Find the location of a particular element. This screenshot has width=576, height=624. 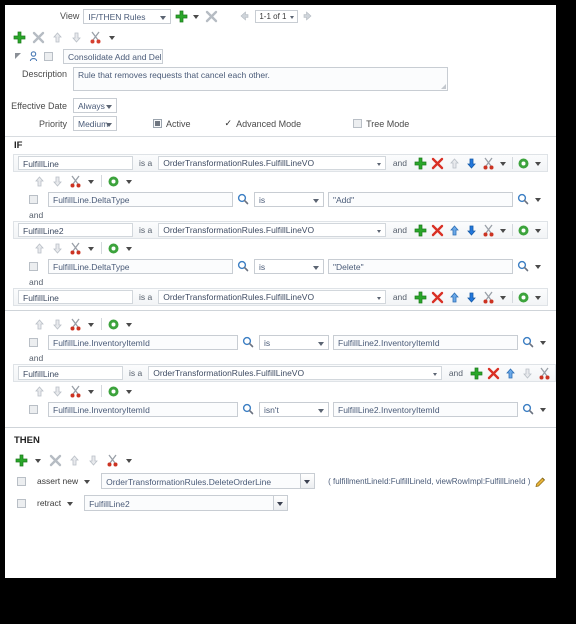

condition-right-input: "Add" is located at coordinates (420, 199).